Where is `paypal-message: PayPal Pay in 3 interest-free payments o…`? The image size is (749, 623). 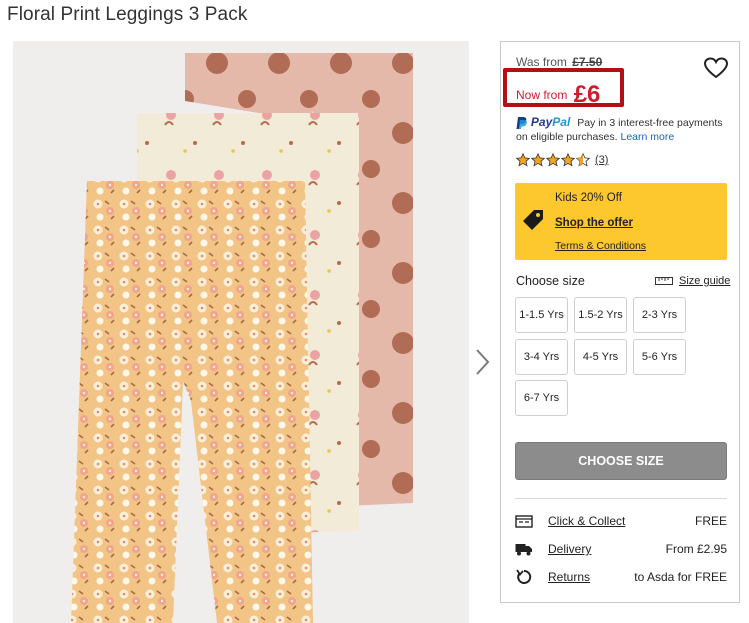
paypal-message: PayPal Pay in 3 interest-free payments o… is located at coordinates (626, 129).